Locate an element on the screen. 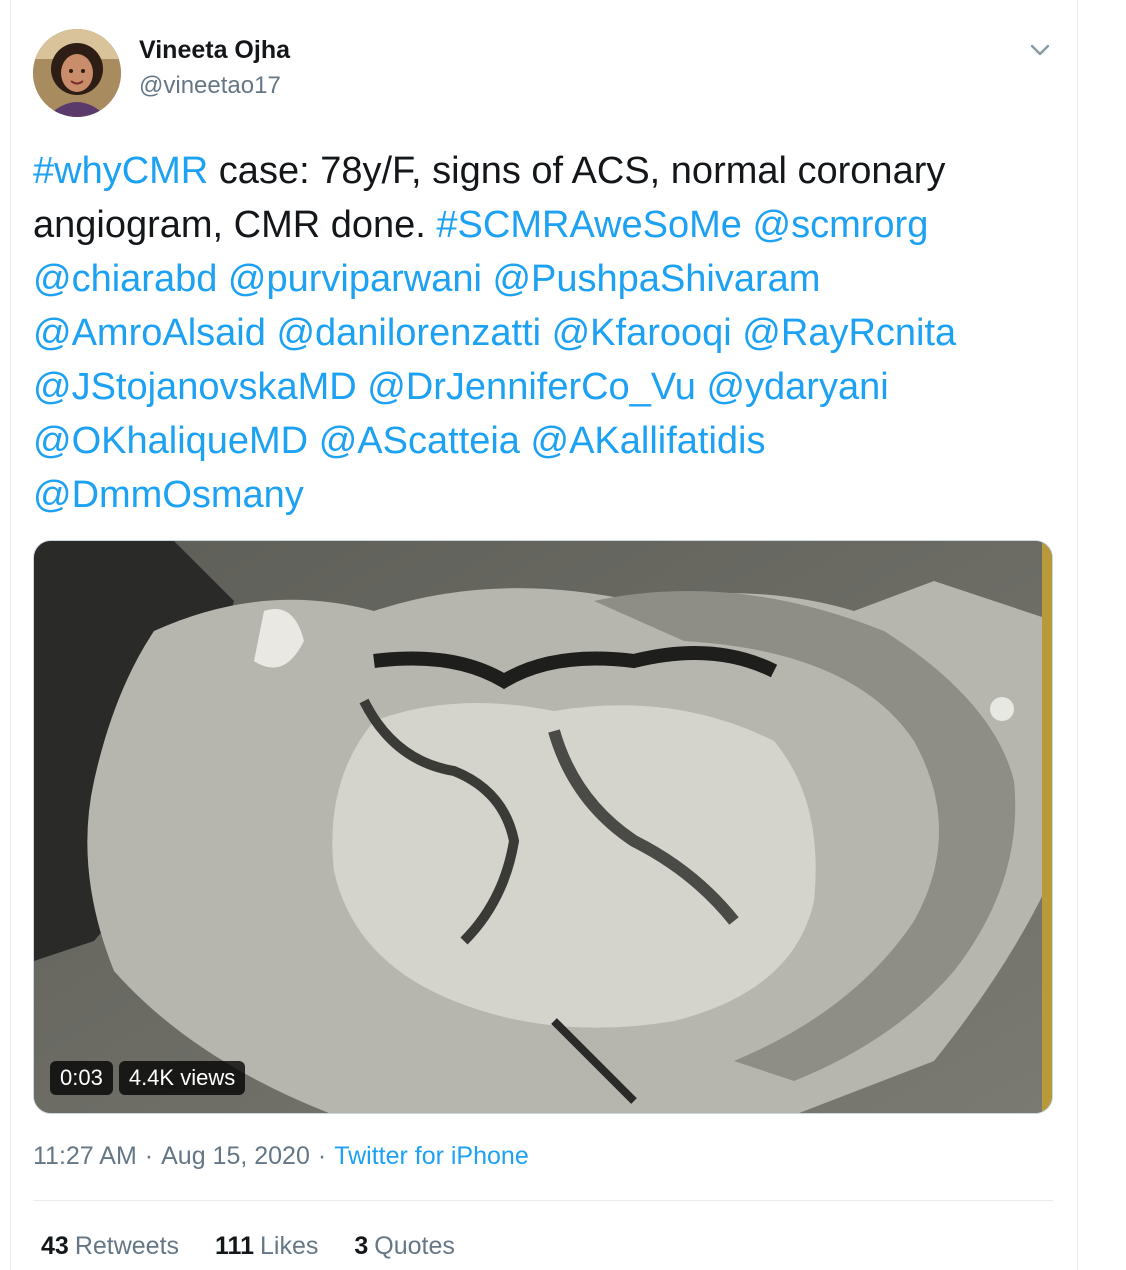 Image resolution: width=1126 pixels, height=1270 pixels. mention-link: @scmrorg is located at coordinates (841, 225).